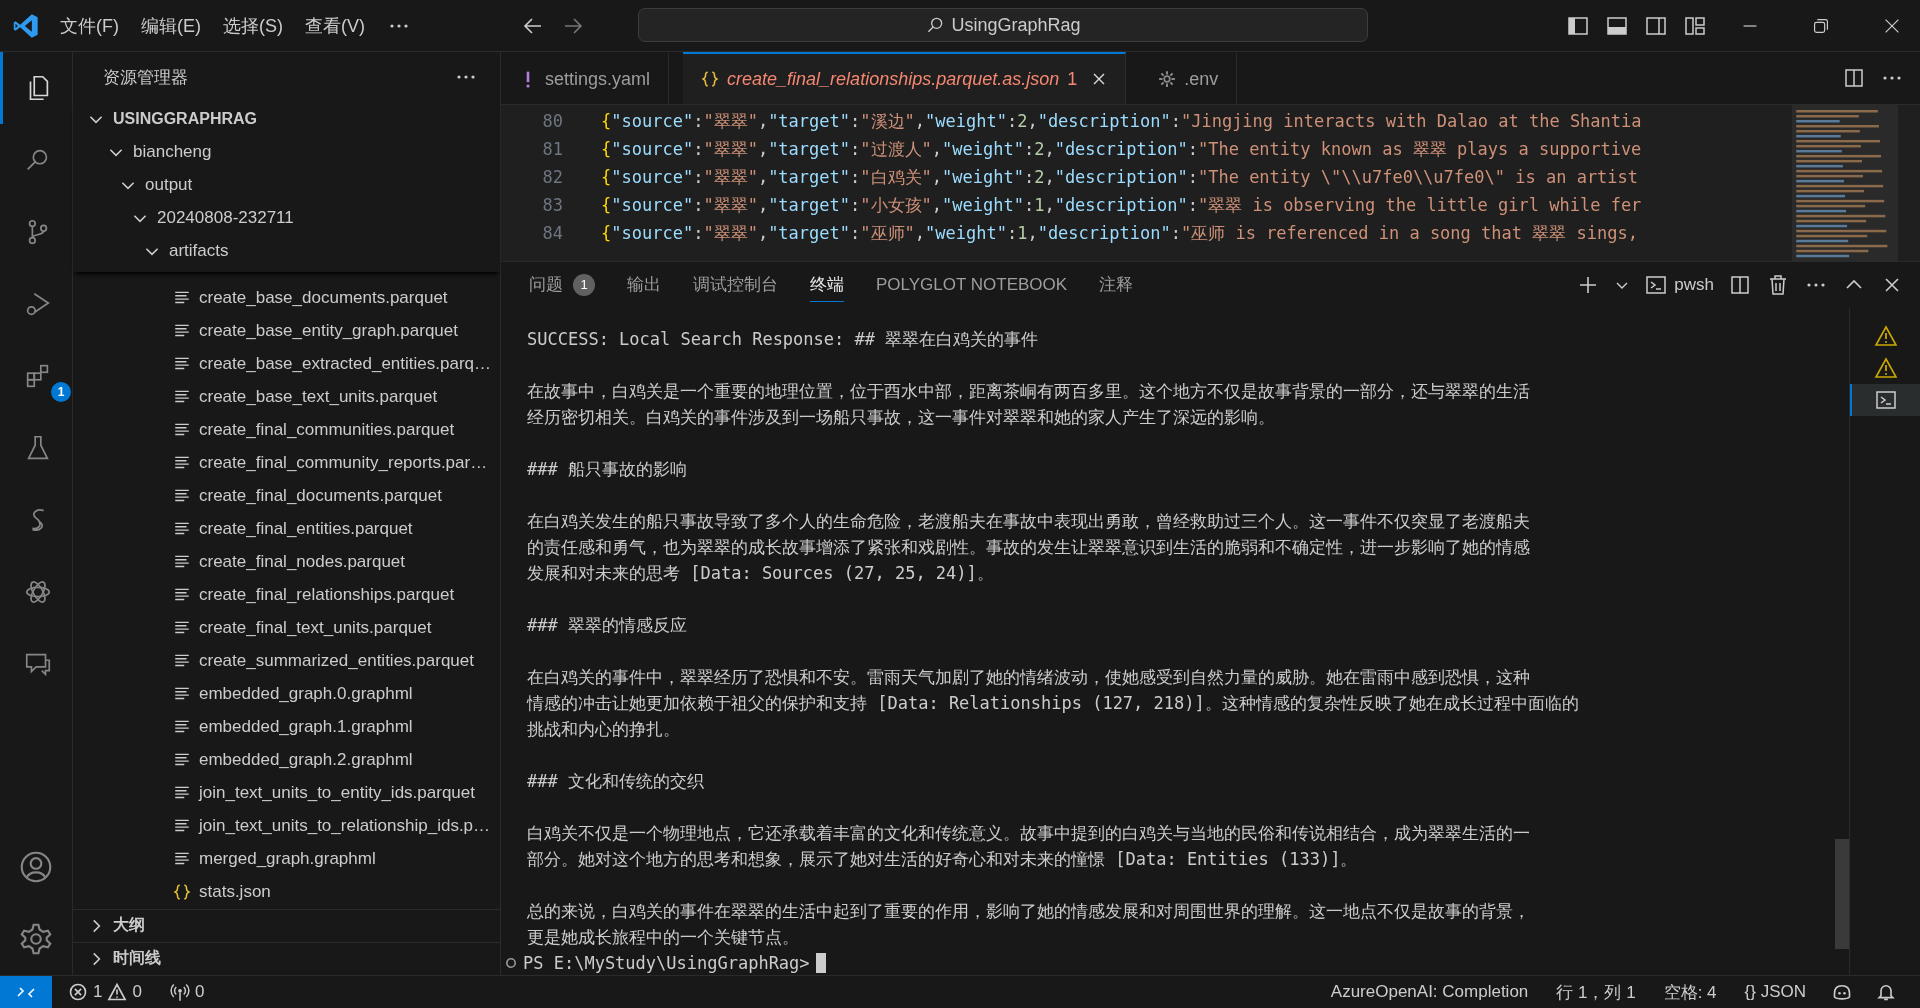 Image resolution: width=1920 pixels, height=1008 pixels. Describe the element at coordinates (552, 177) in the screenshot. I see `line-number: 82` at that location.